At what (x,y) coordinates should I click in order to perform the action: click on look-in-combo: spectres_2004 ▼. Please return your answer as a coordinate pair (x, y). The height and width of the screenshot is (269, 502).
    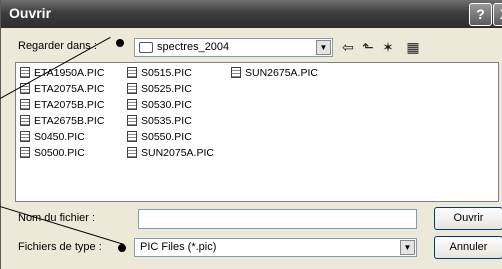
    Looking at the image, I should click on (233, 47).